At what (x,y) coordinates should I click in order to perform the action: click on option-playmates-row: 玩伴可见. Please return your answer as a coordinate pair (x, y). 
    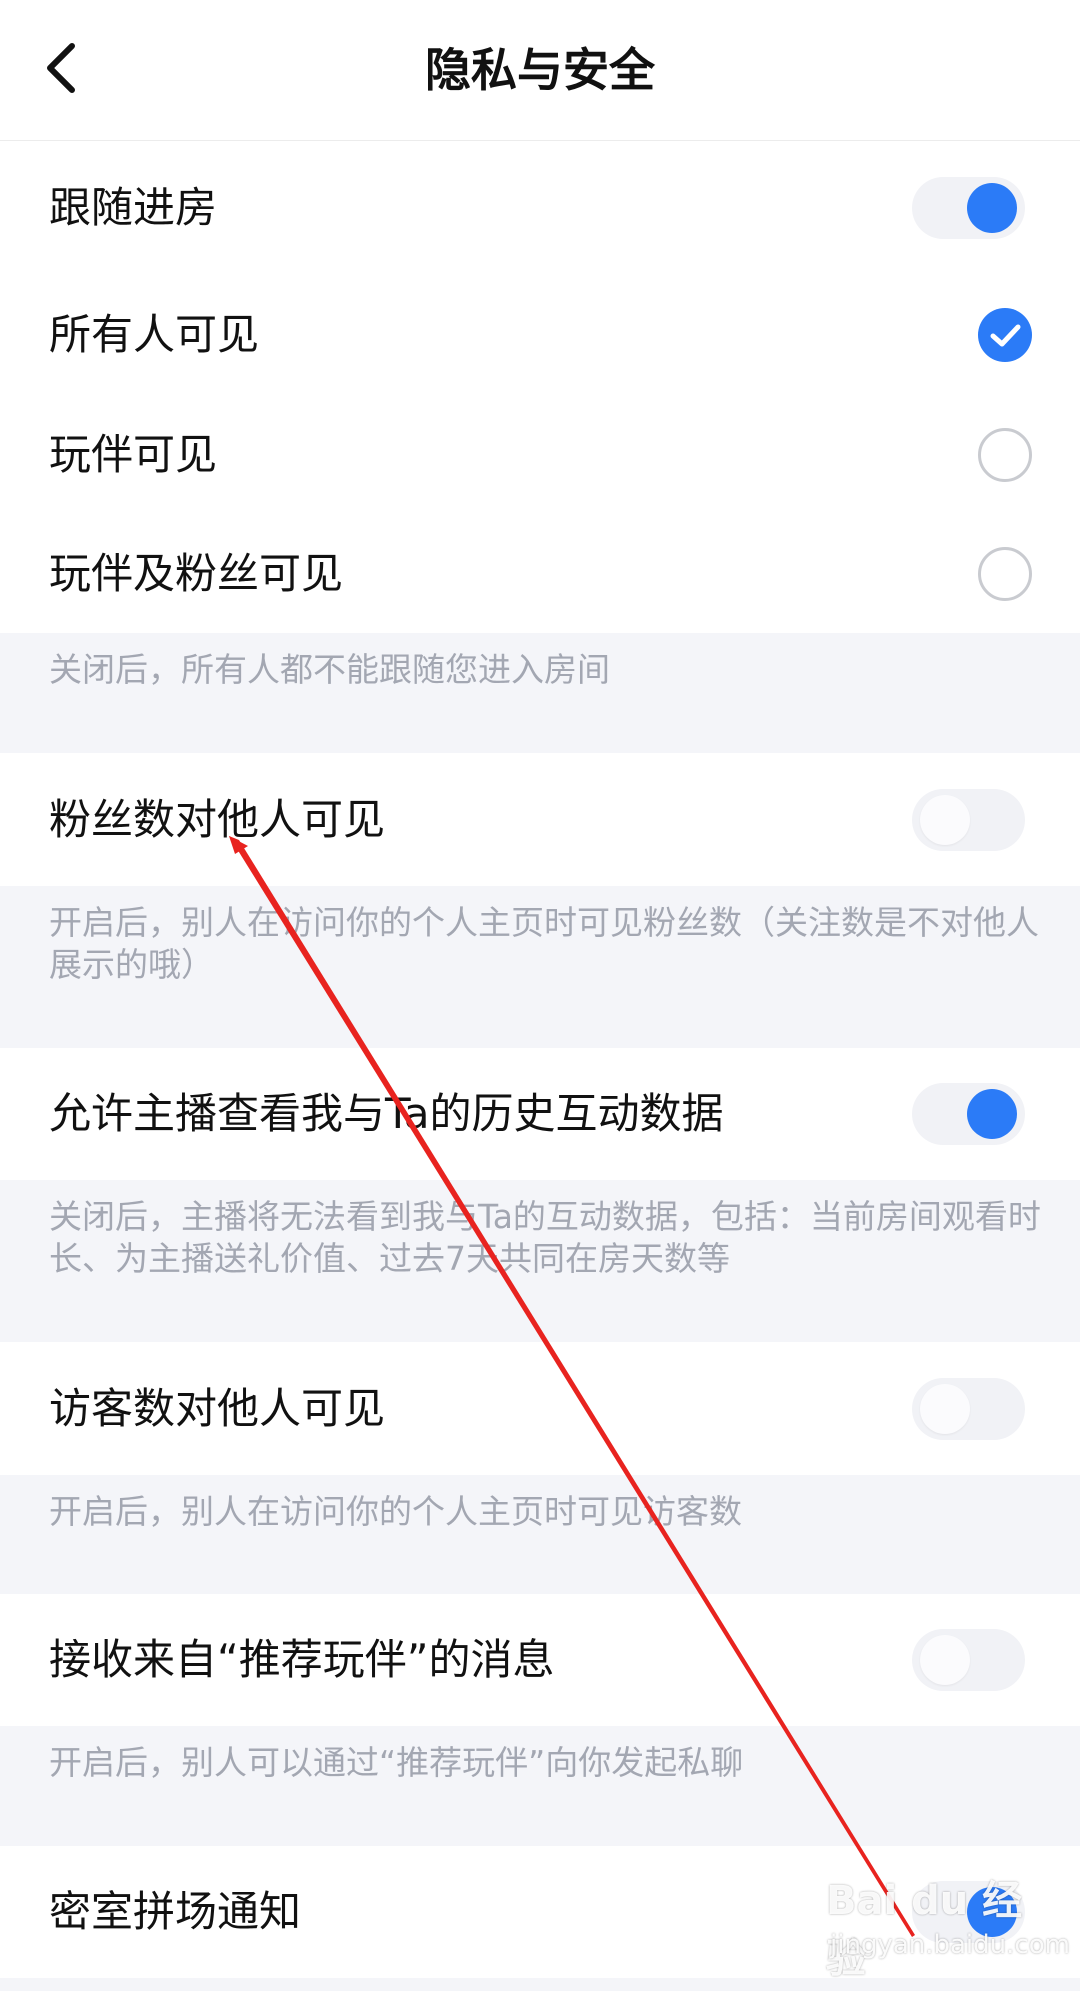
    Looking at the image, I should click on (540, 455).